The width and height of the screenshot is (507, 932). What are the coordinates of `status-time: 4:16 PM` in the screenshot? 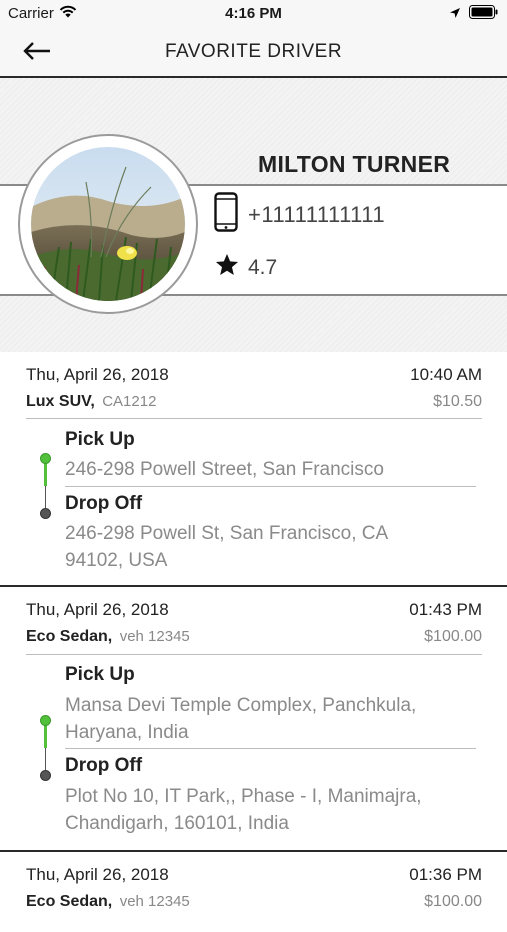 It's located at (253, 13).